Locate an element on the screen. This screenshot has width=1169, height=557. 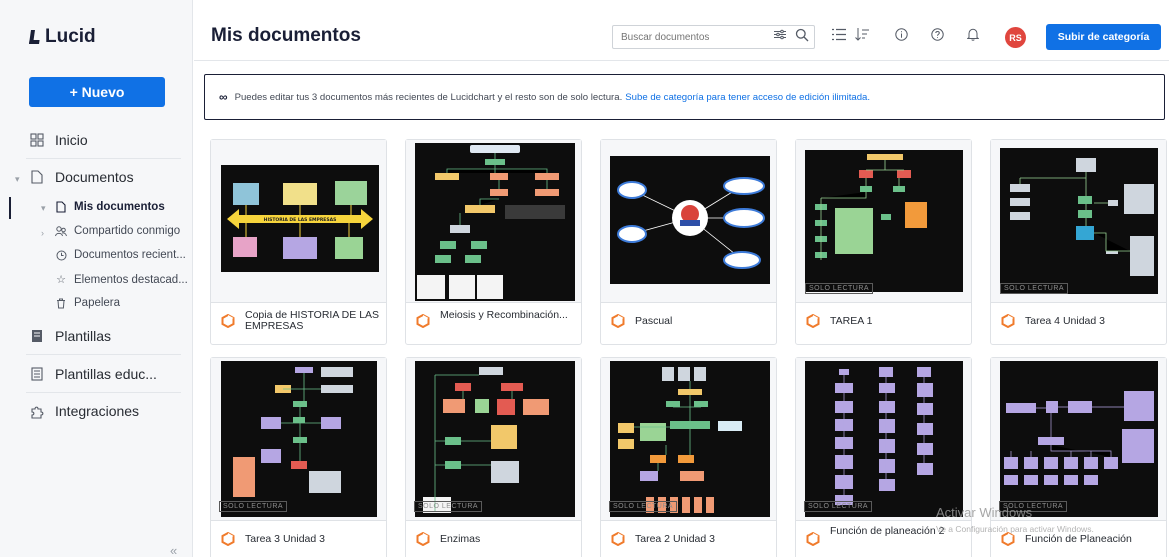
list-view-icon is located at coordinates (839, 36).